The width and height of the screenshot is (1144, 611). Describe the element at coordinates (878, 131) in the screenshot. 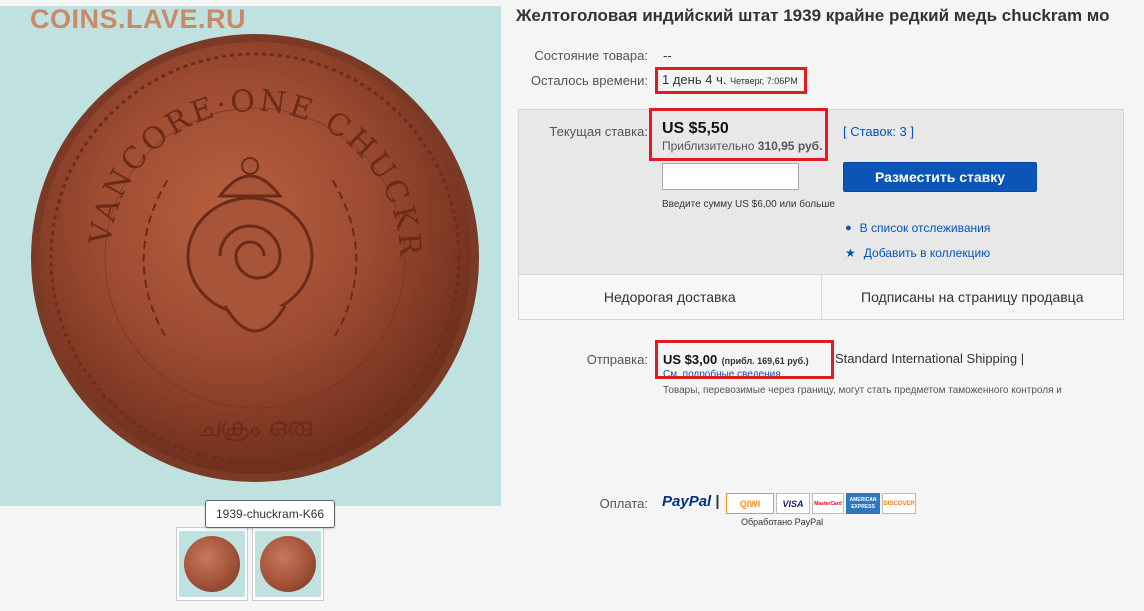

I see `bid-count-link: [ Ставок: 3 ]` at that location.